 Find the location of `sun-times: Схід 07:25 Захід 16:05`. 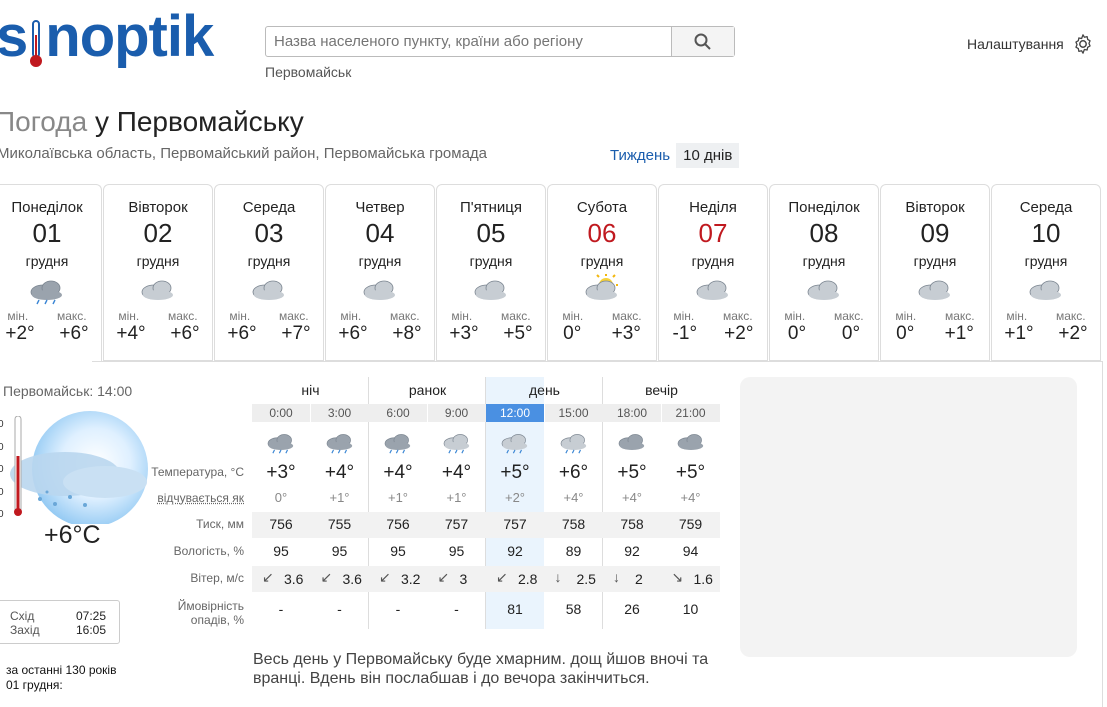

sun-times: Схід 07:25 Захід 16:05 is located at coordinates (60, 622).